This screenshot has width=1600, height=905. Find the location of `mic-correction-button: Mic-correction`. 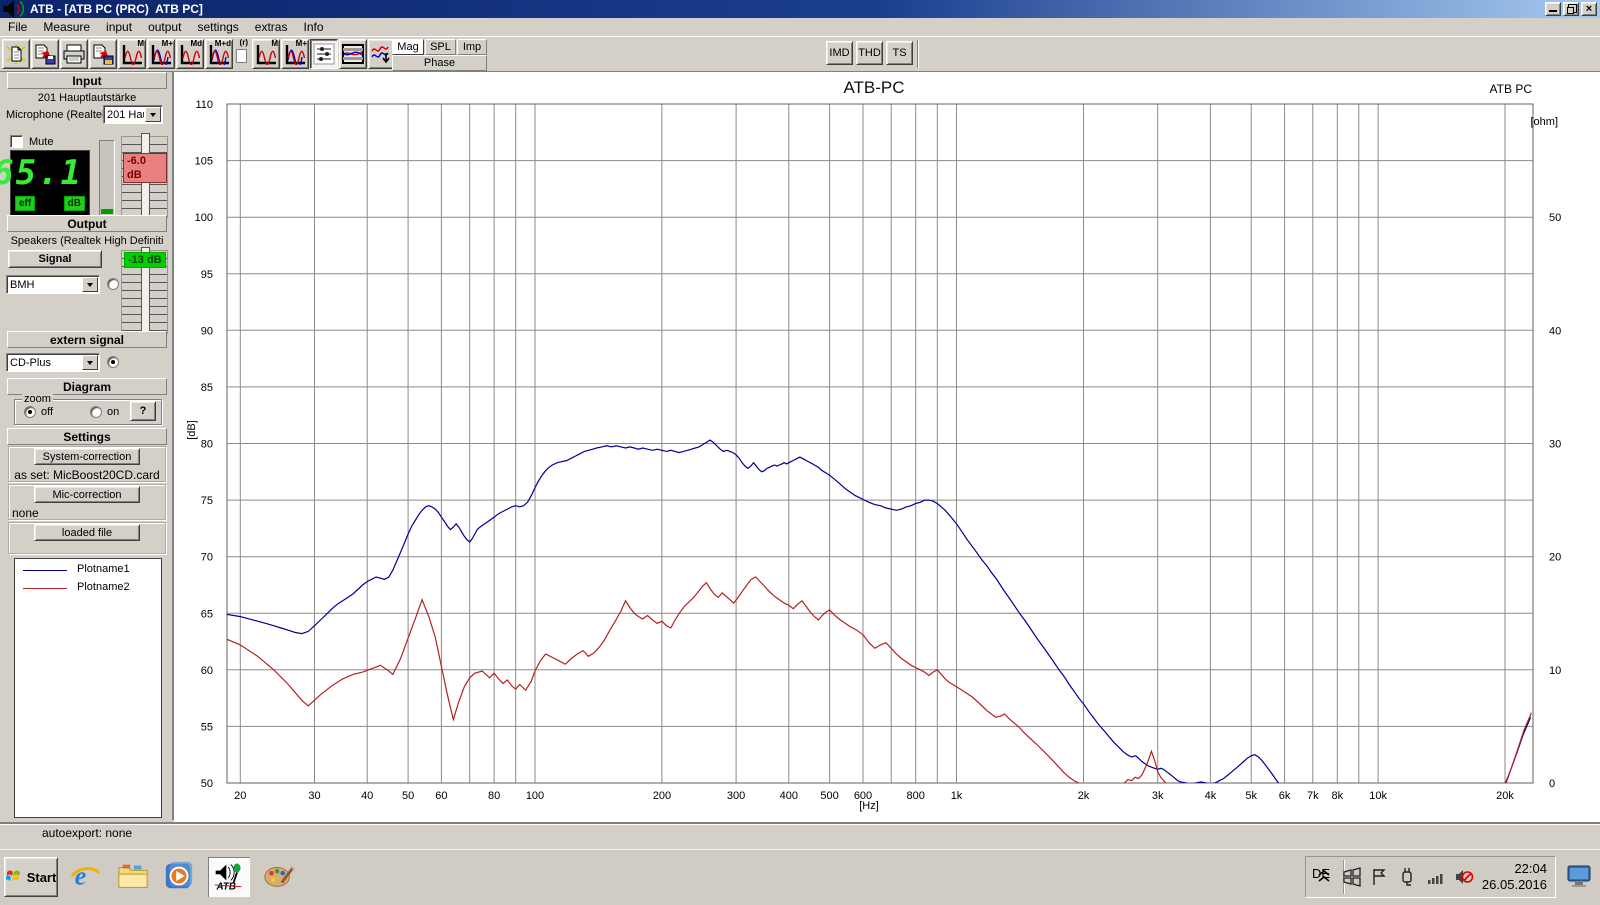

mic-correction-button: Mic-correction is located at coordinates (87, 494).